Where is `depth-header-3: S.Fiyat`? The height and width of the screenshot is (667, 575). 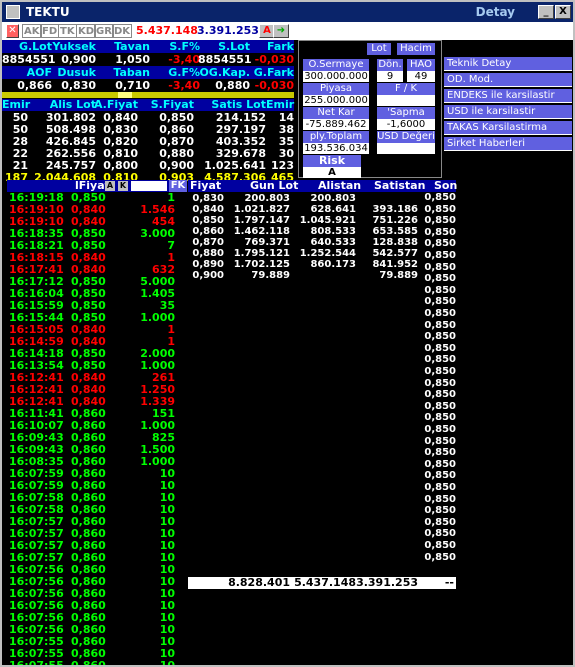 depth-header-3: S.Fiyat is located at coordinates (166, 105).